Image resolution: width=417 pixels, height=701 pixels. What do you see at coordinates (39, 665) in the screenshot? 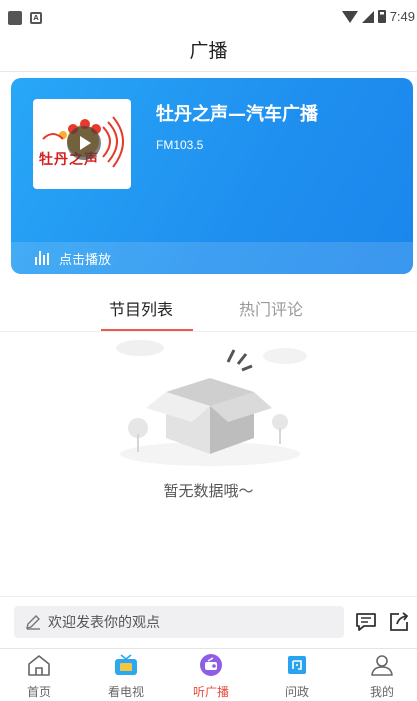
I see `home-icon` at bounding box center [39, 665].